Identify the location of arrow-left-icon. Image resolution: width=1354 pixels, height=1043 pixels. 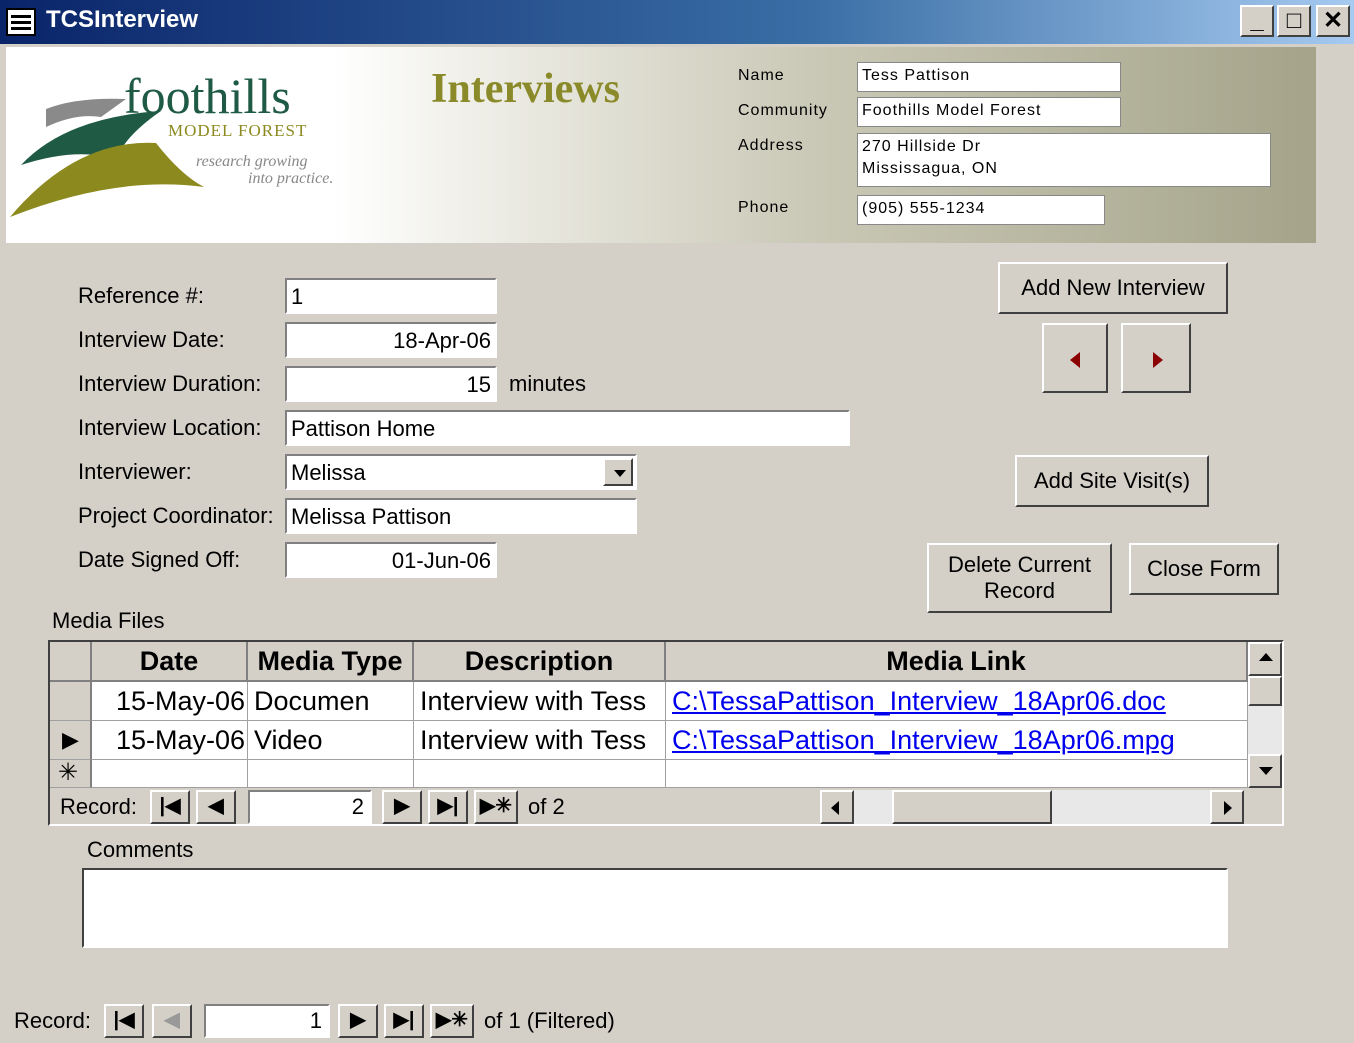
(1075, 360).